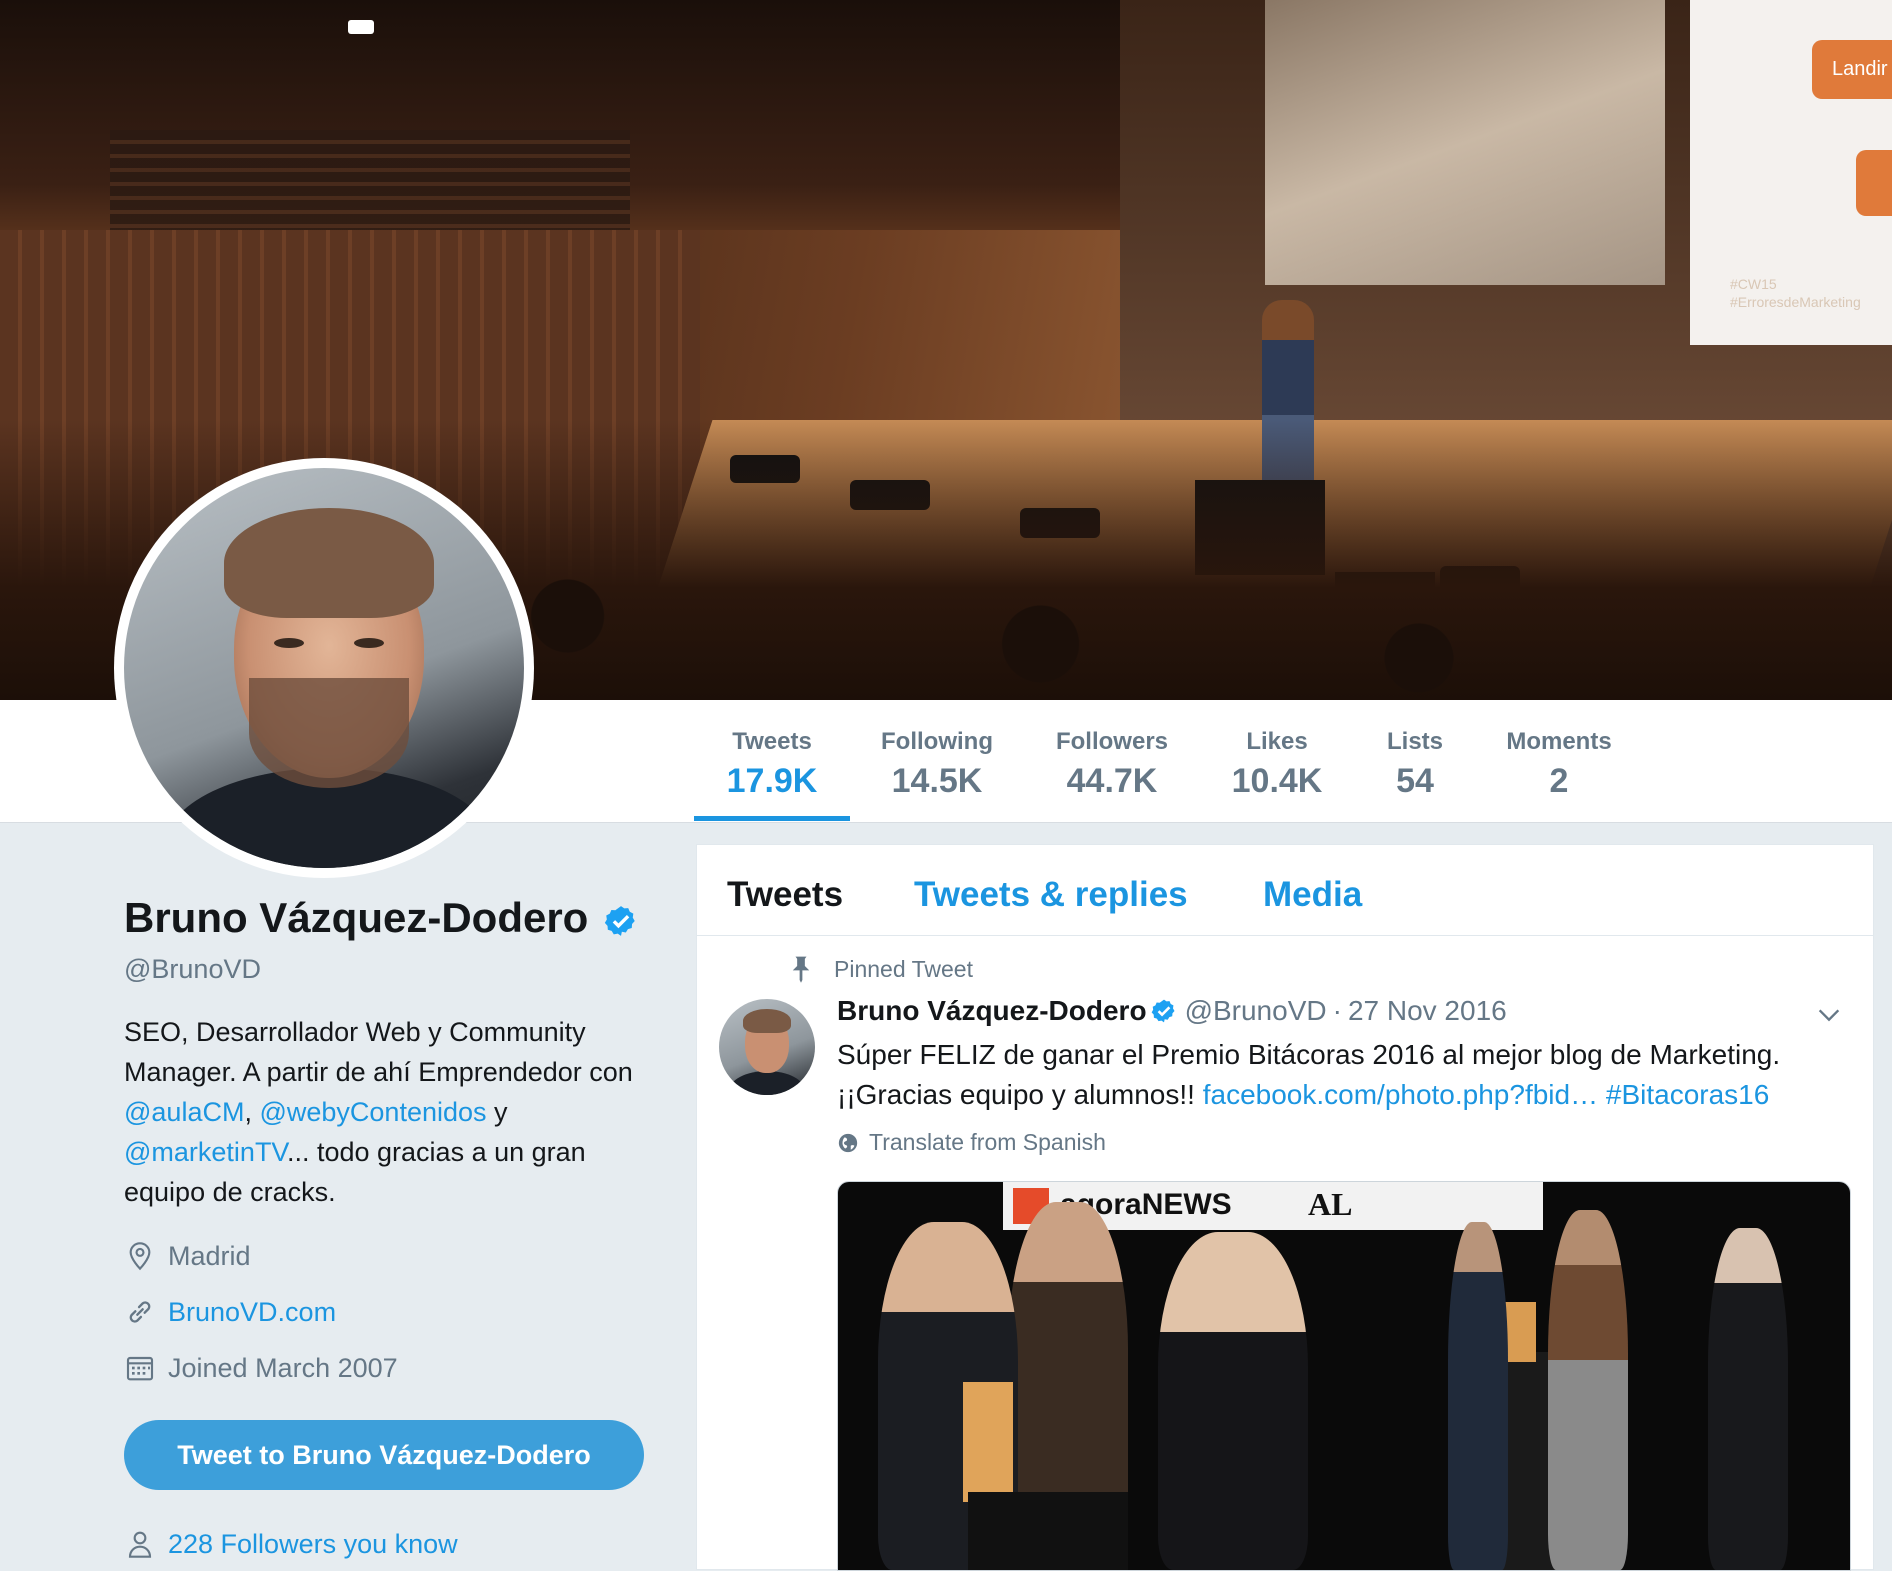 Image resolution: width=1892 pixels, height=1571 pixels. What do you see at coordinates (1427, 1011) in the screenshot?
I see `tweet-date: 27 Nov 2016` at bounding box center [1427, 1011].